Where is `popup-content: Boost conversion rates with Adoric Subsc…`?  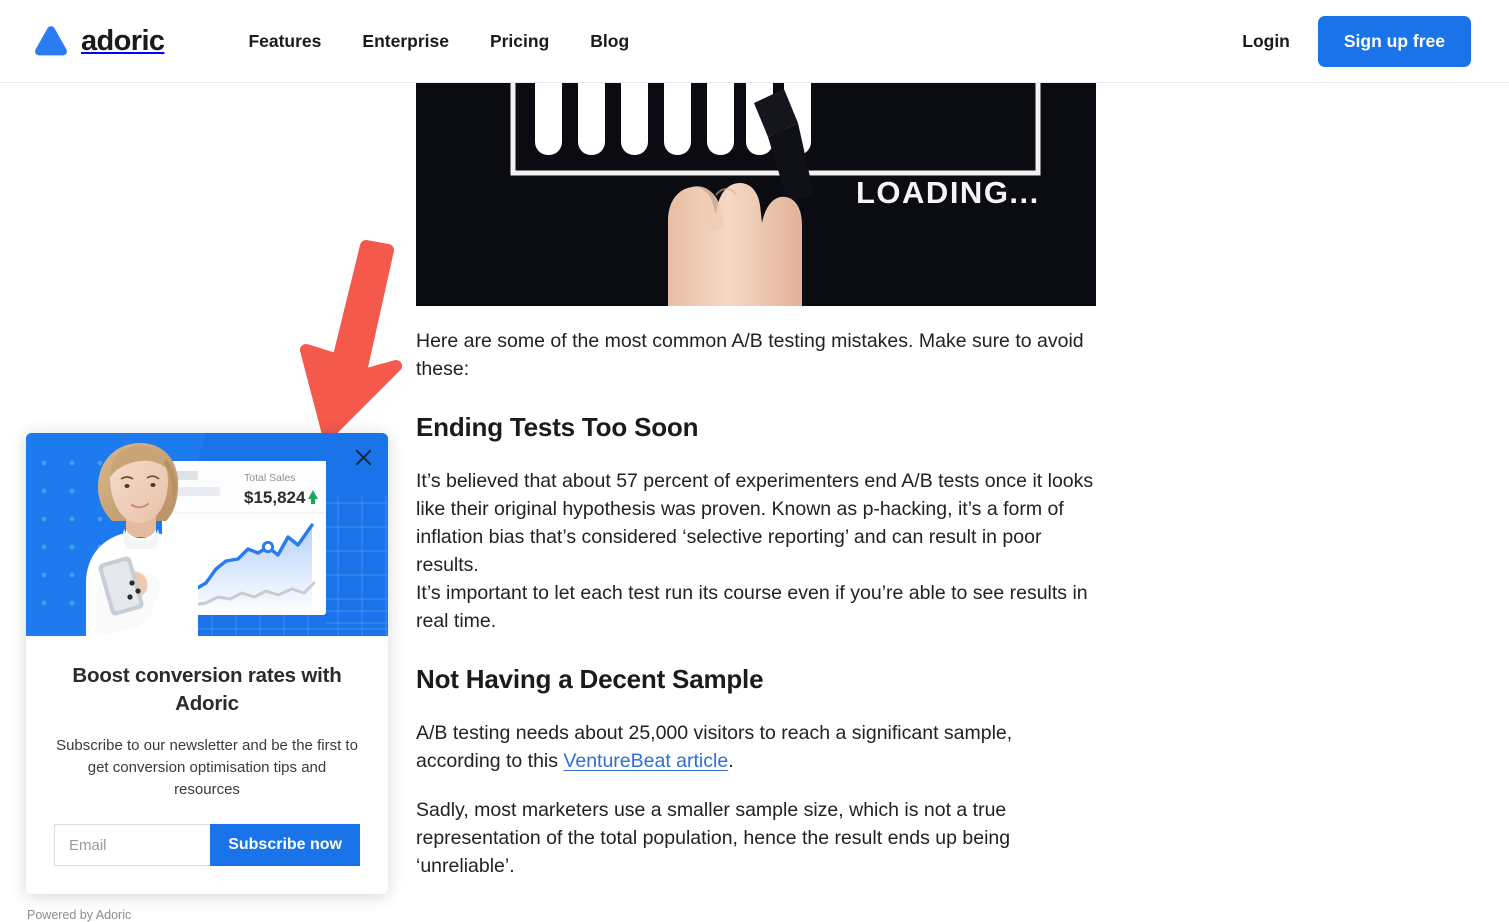 popup-content: Boost conversion rates with Adoric Subsc… is located at coordinates (207, 765).